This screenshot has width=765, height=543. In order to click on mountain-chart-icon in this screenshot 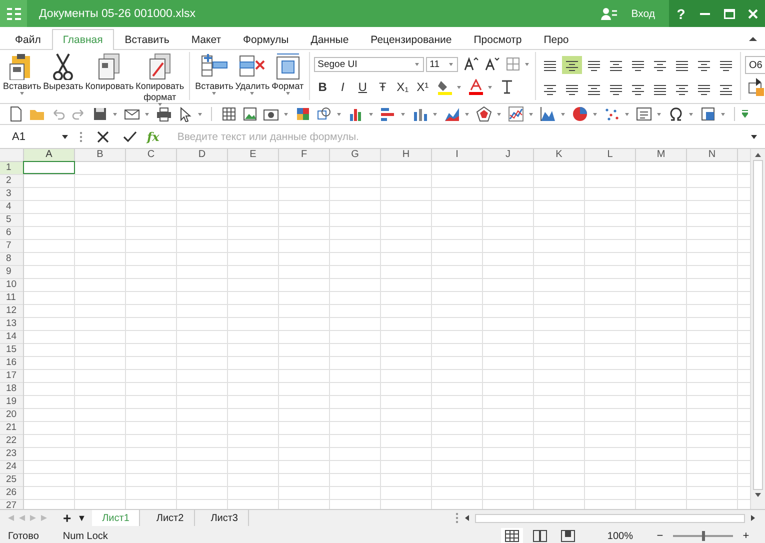, I will do `click(548, 114)`.